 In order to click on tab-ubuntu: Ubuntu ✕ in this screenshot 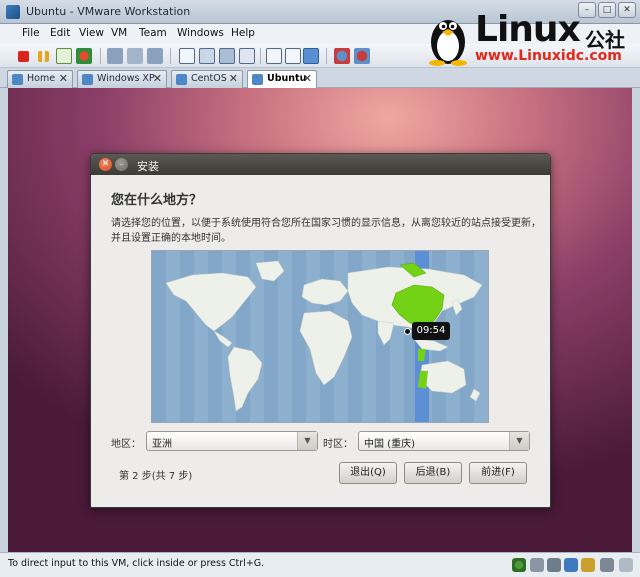, I will do `click(282, 79)`.